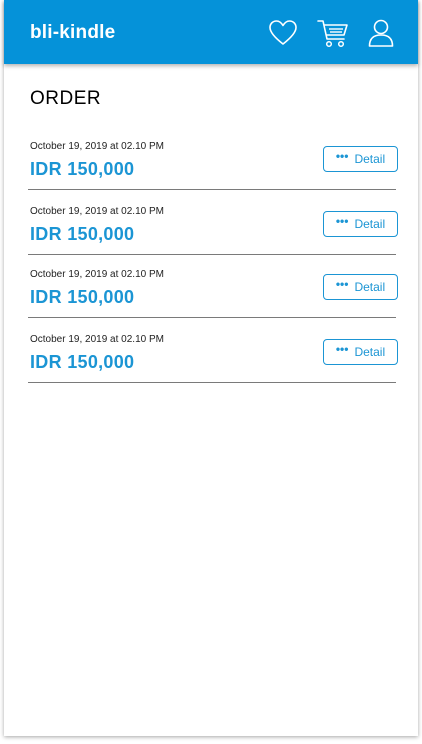 Image resolution: width=422 pixels, height=744 pixels. What do you see at coordinates (72, 33) in the screenshot?
I see `brand-logo: bli-kindle` at bounding box center [72, 33].